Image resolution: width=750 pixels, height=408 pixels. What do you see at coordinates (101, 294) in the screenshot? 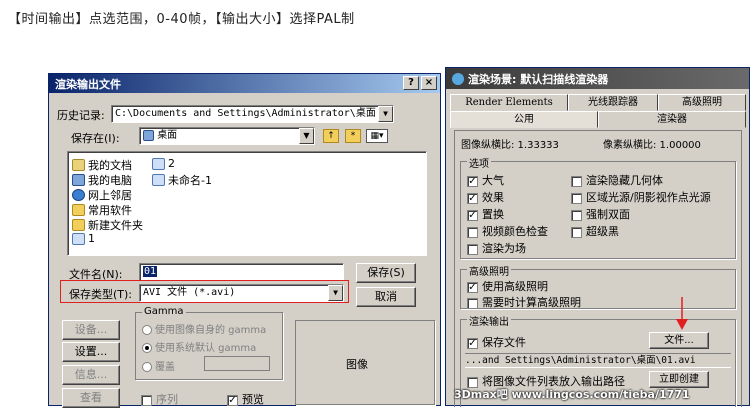
I see `filetype-label: 保存类型(T):` at bounding box center [101, 294].